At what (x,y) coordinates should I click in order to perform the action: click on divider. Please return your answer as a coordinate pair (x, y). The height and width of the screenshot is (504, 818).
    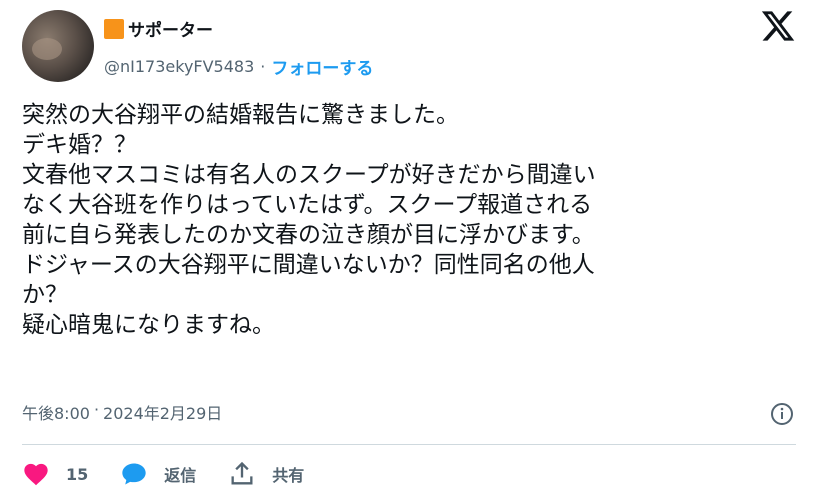
    Looking at the image, I should click on (409, 444).